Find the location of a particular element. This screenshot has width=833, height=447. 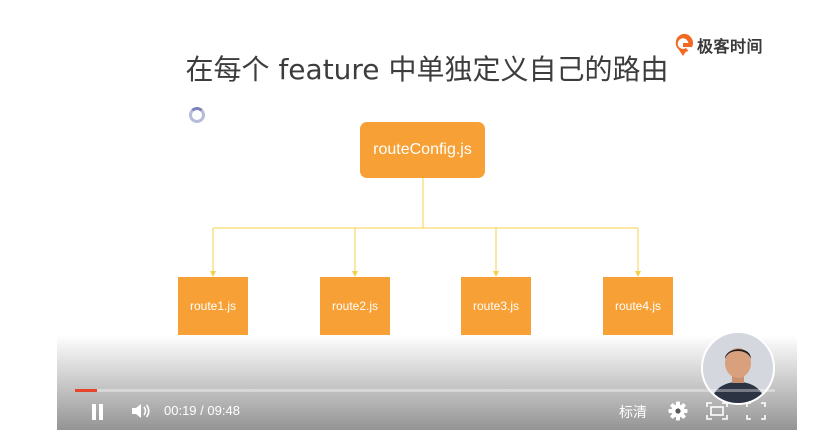

route-node-3: route3.js is located at coordinates (496, 306).